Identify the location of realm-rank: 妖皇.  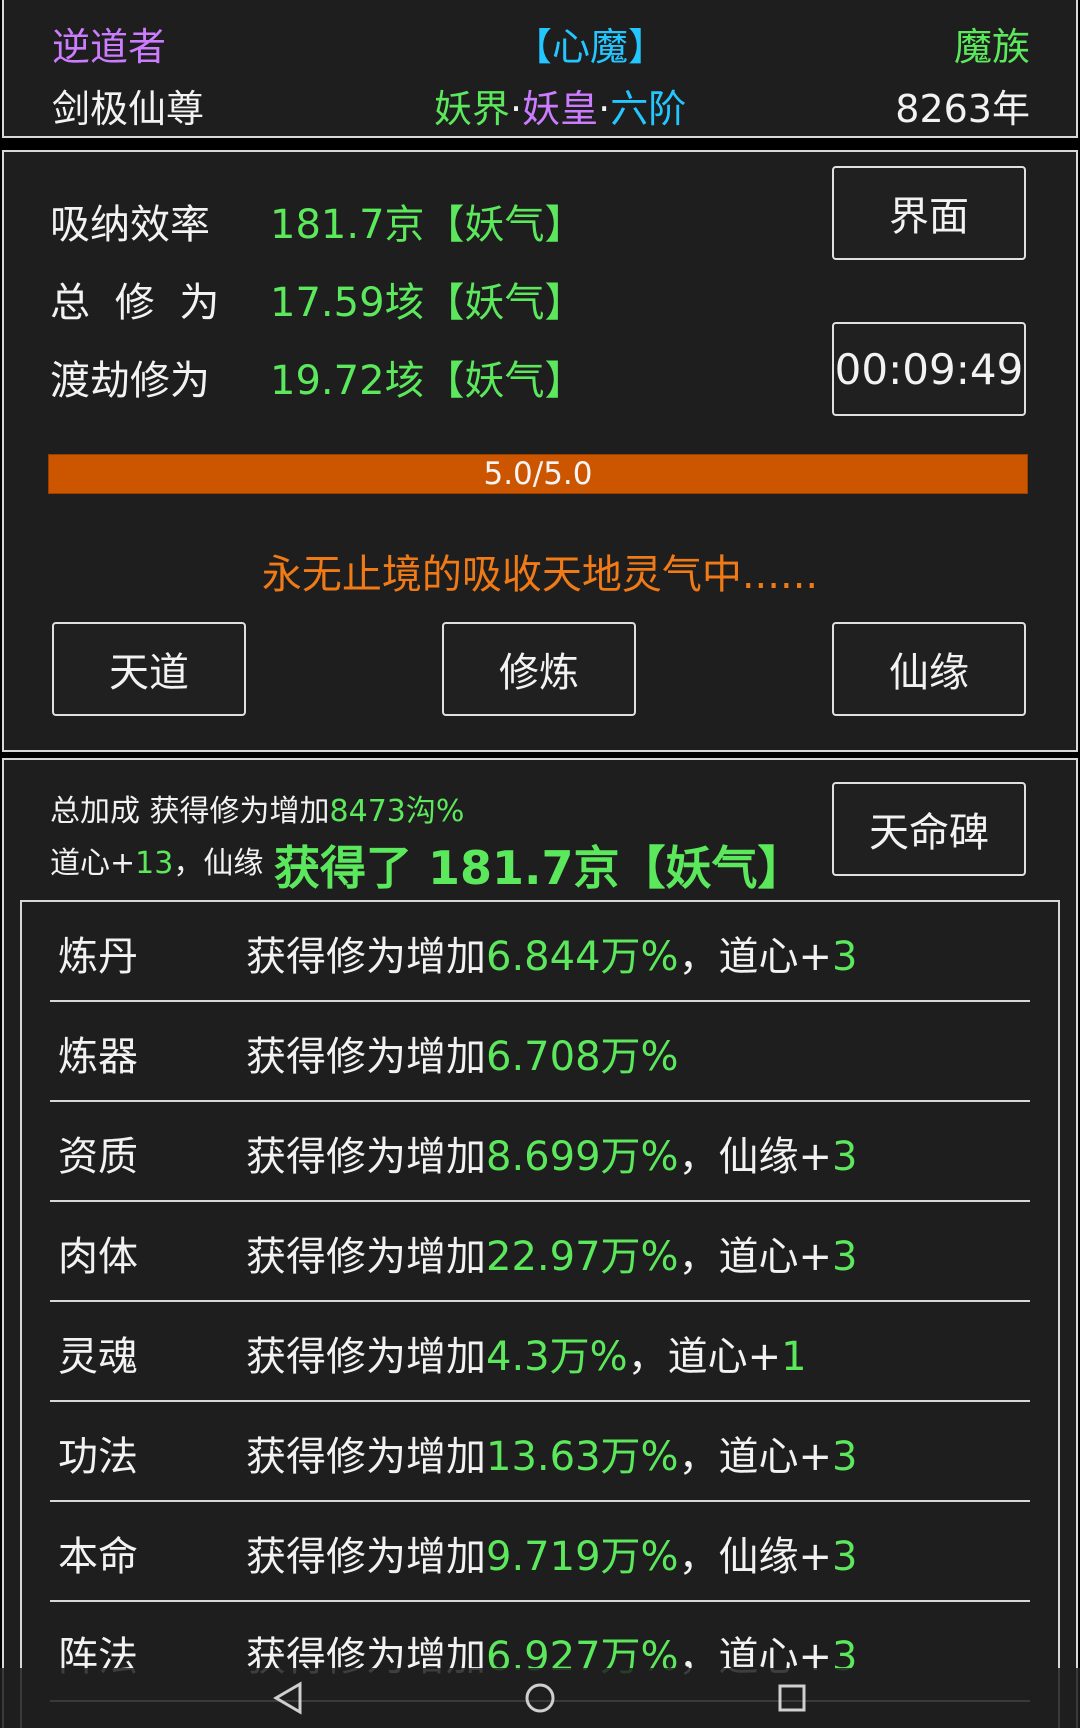
(560, 109).